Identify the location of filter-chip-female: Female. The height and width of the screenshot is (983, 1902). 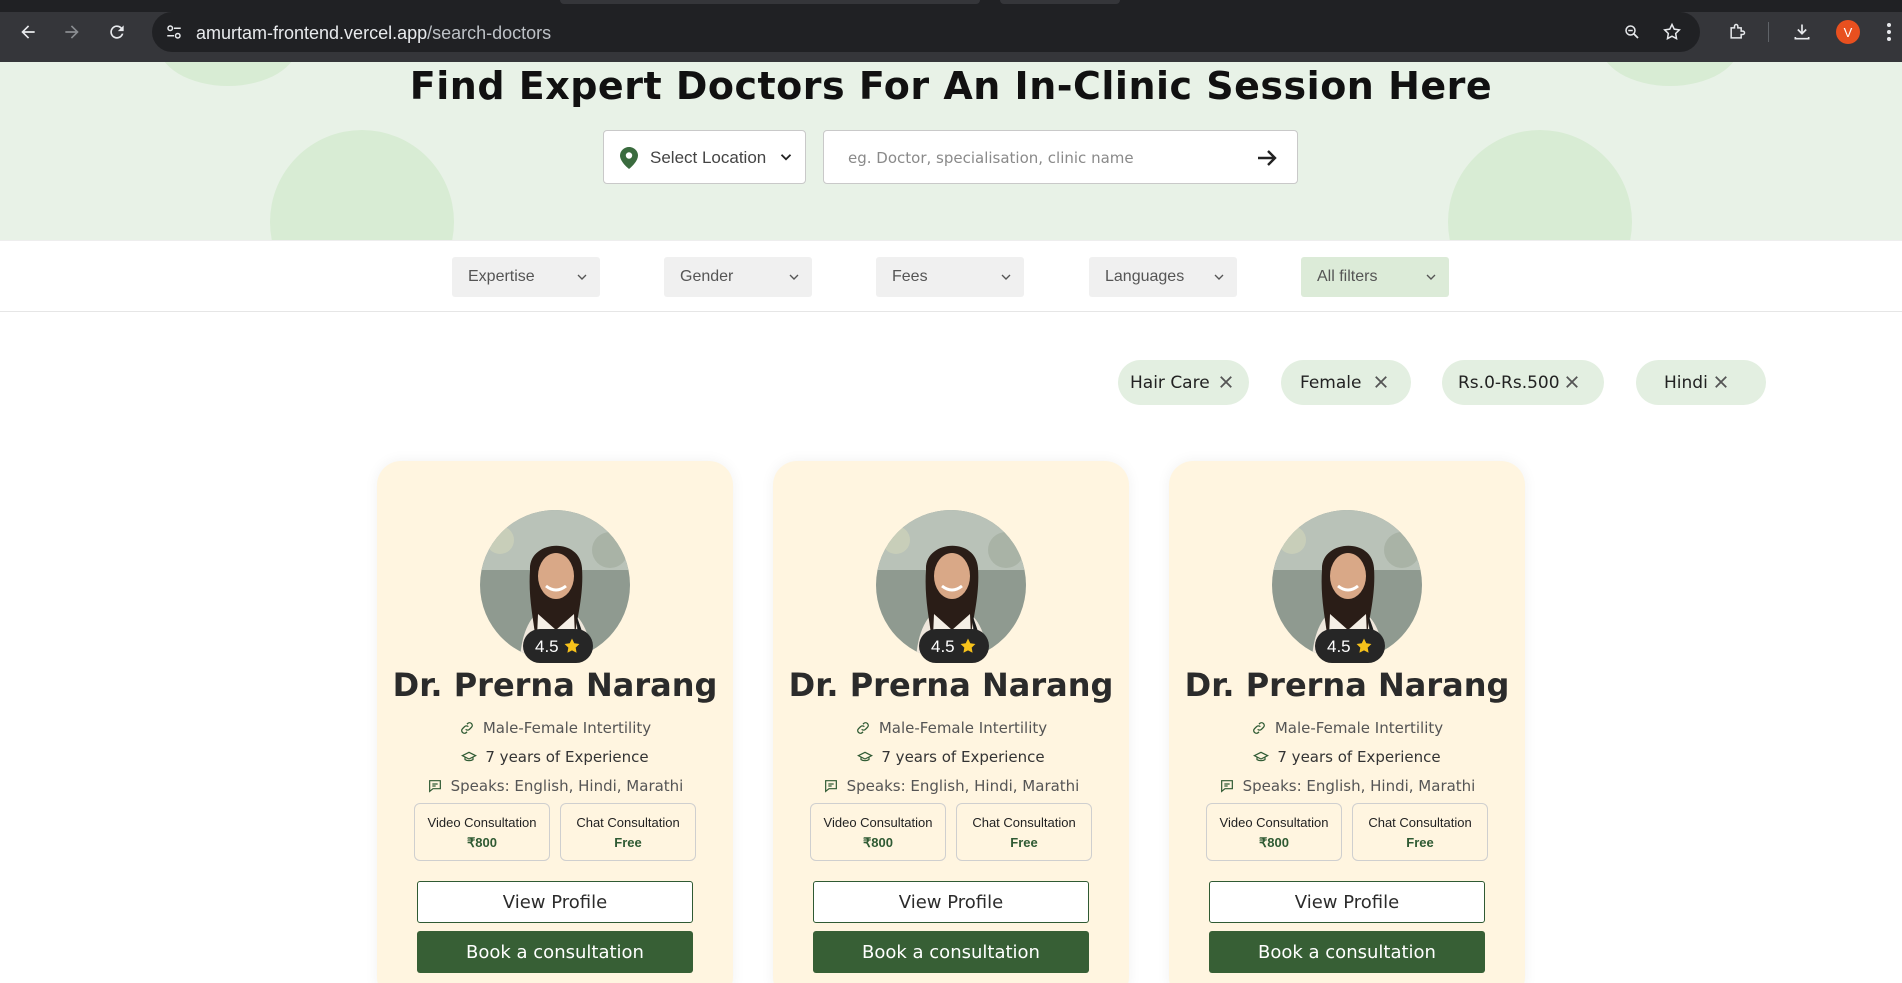
(1346, 382).